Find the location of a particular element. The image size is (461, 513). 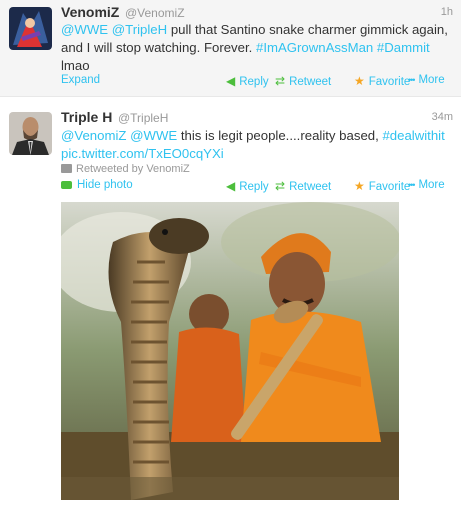

mention-link: @VenomiZ is located at coordinates (93, 135).